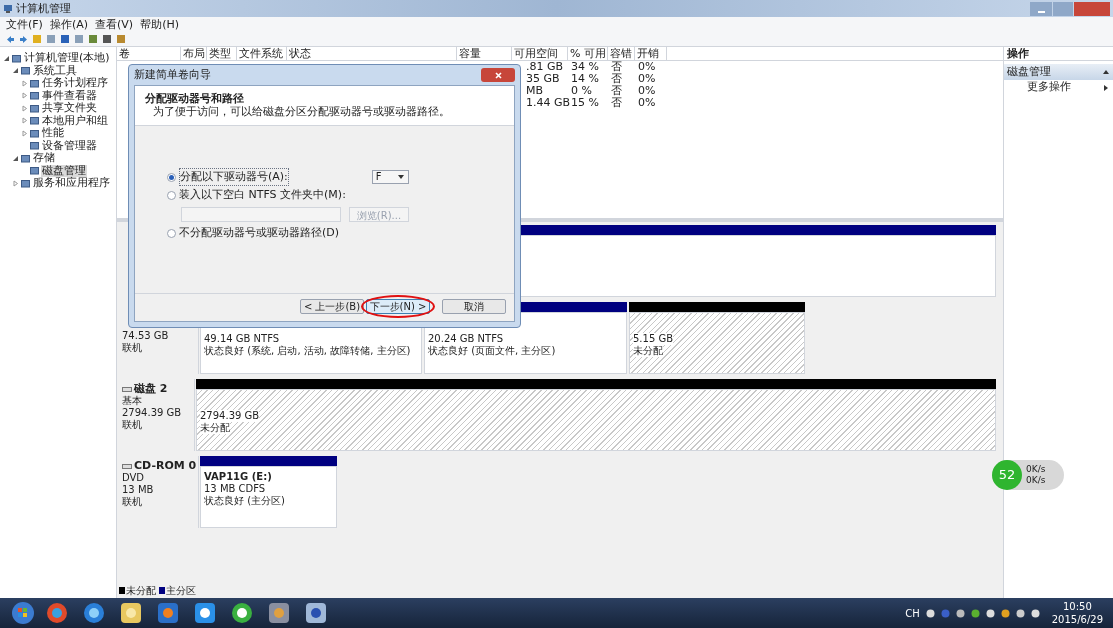 This screenshot has width=1113, height=628. I want to click on column-header: 容量, so click(484, 53).